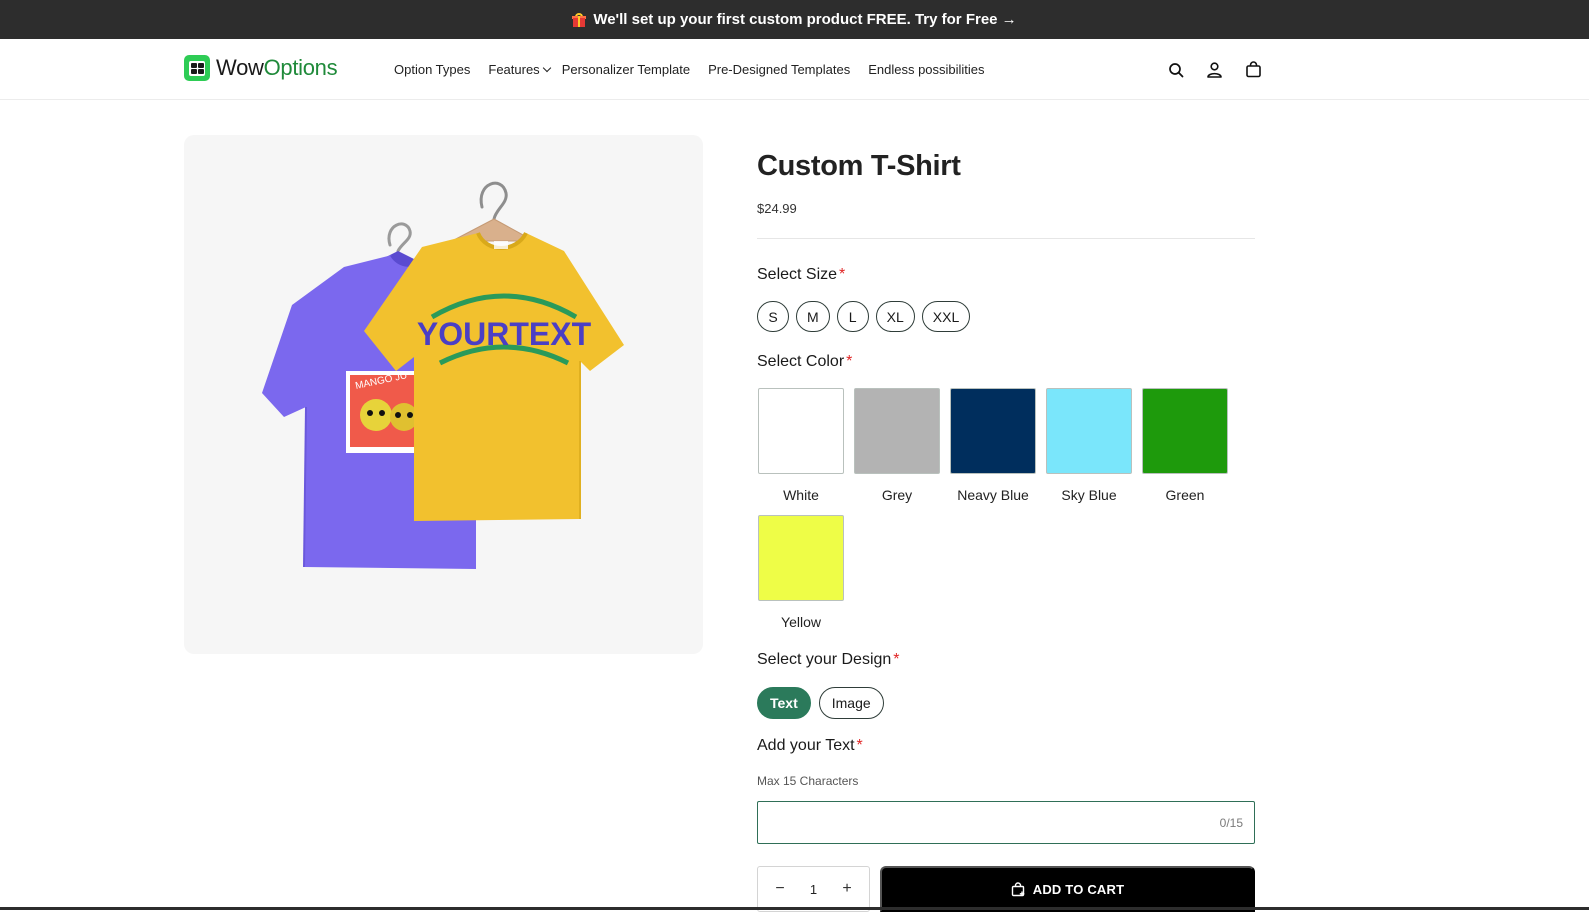  I want to click on logo: WowOptions, so click(261, 68).